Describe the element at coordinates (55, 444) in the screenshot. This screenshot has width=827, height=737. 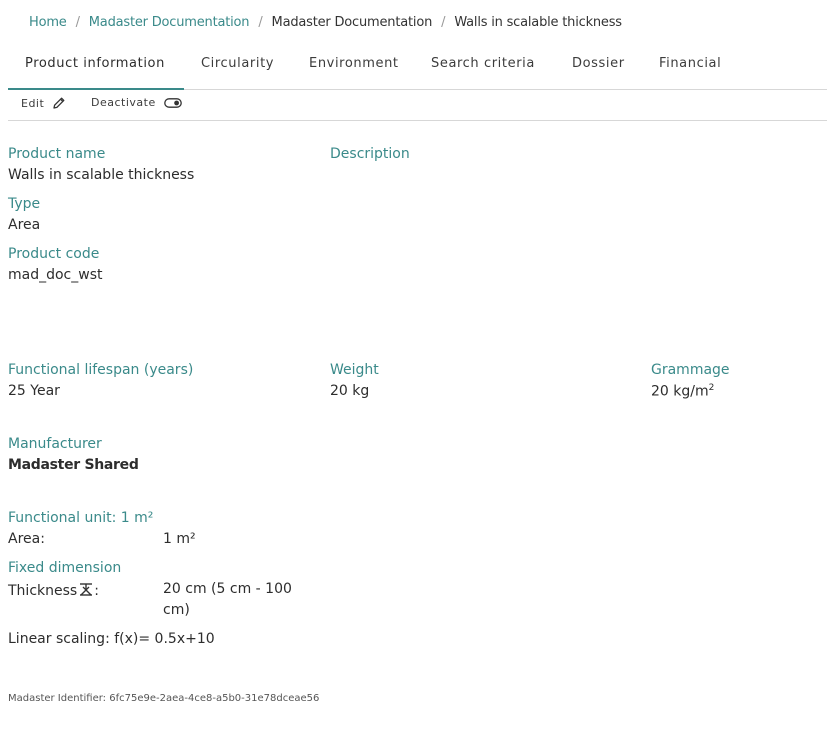
I see `manufacturer-label: Manufacturer` at that location.